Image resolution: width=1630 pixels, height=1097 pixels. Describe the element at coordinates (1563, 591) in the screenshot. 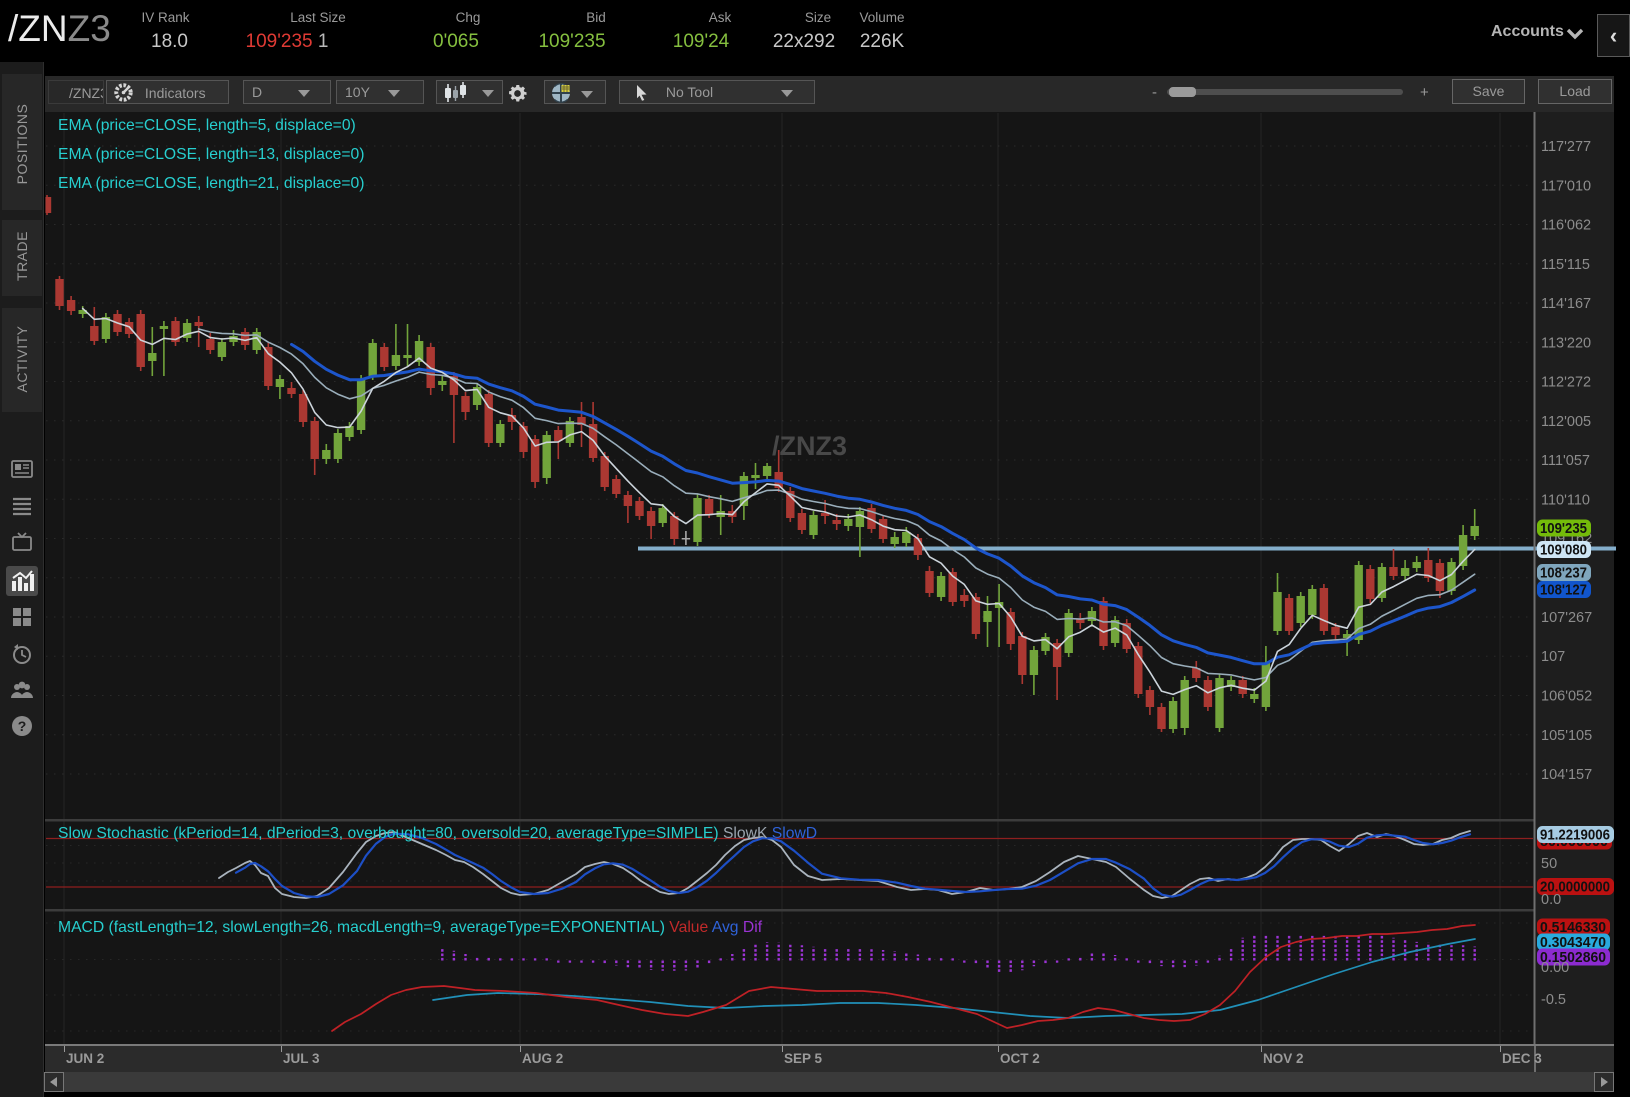

I see `svg-text: 108'127` at that location.